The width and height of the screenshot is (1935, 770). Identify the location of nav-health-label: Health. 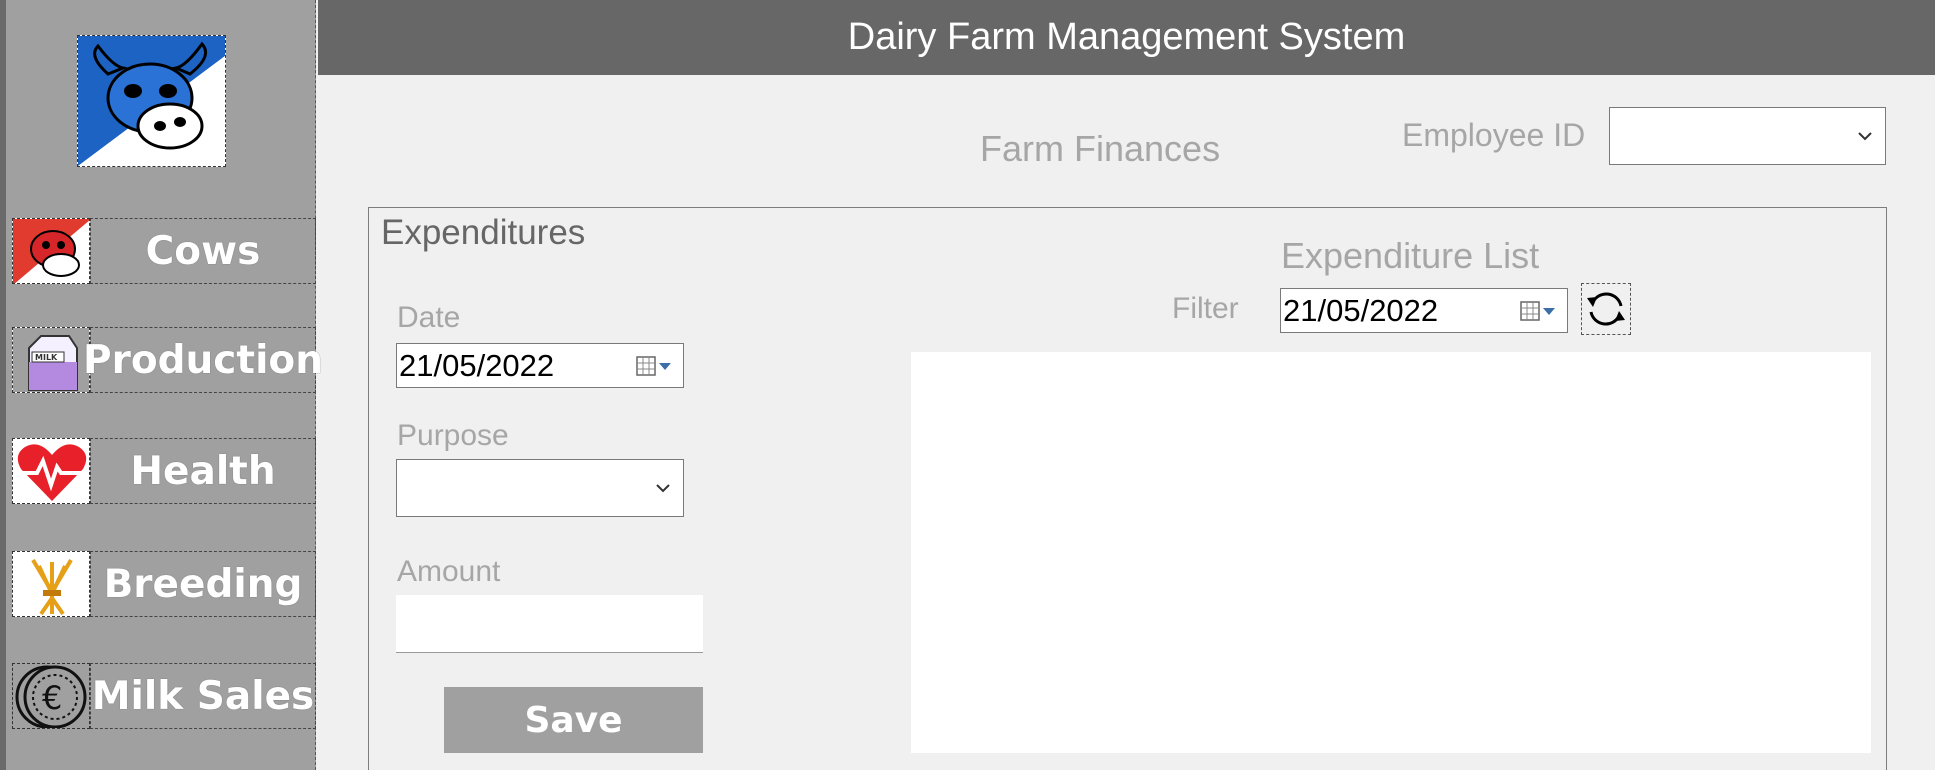
(203, 471).